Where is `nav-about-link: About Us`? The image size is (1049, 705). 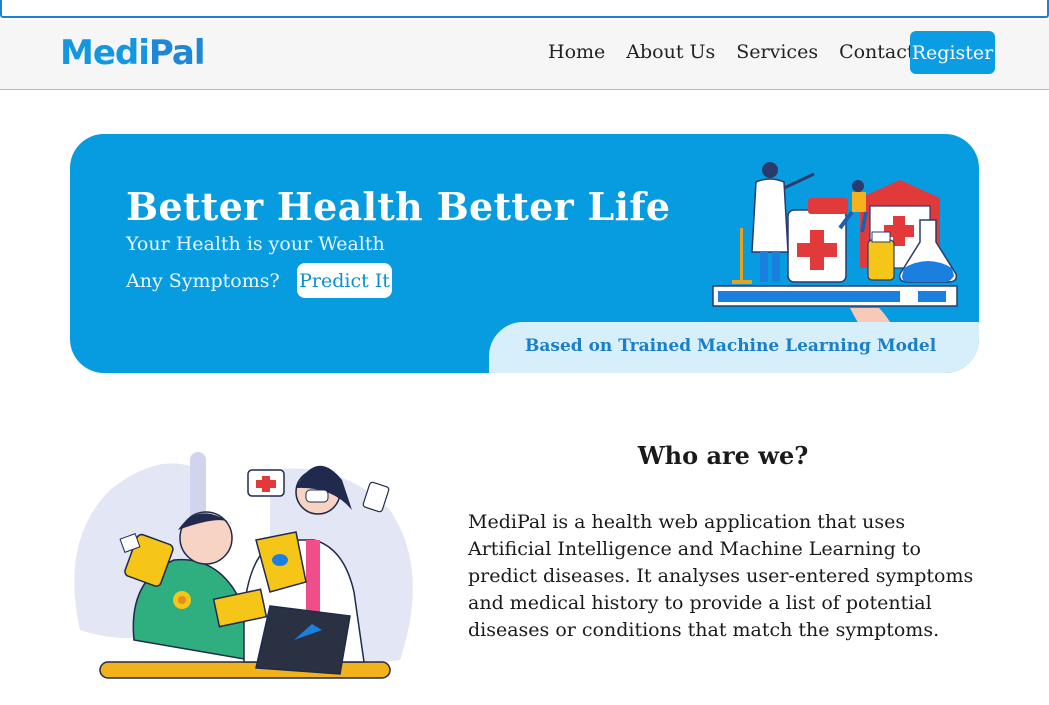
nav-about-link: About Us is located at coordinates (670, 52).